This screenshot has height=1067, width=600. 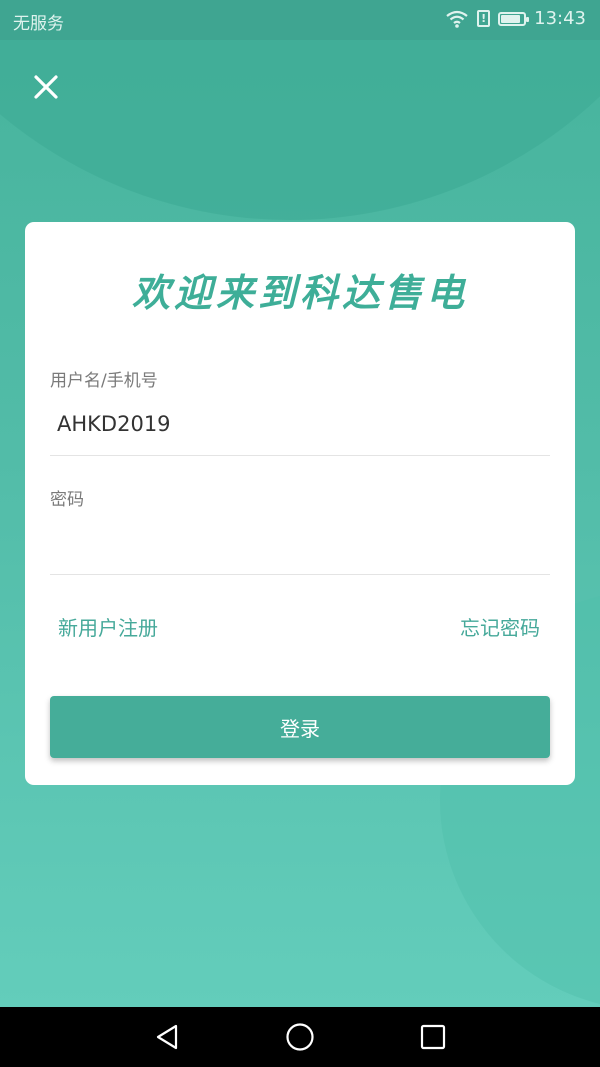 I want to click on close-icon, so click(x=46, y=87).